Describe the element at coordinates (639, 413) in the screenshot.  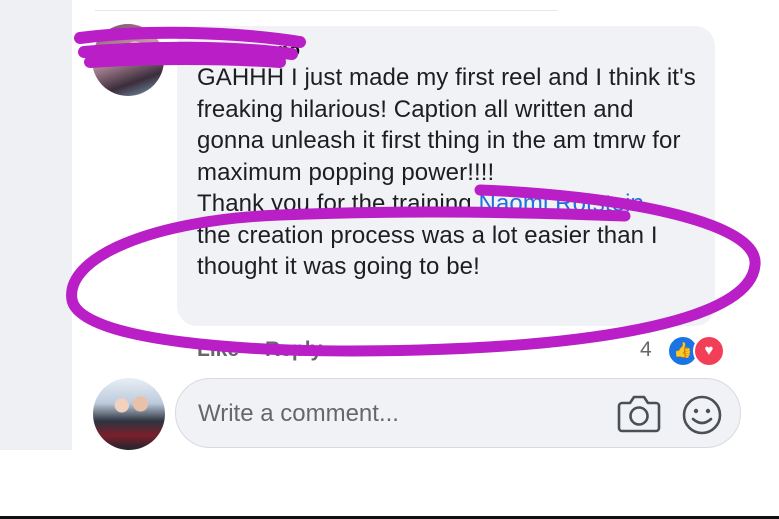
I see `camera-icon` at that location.